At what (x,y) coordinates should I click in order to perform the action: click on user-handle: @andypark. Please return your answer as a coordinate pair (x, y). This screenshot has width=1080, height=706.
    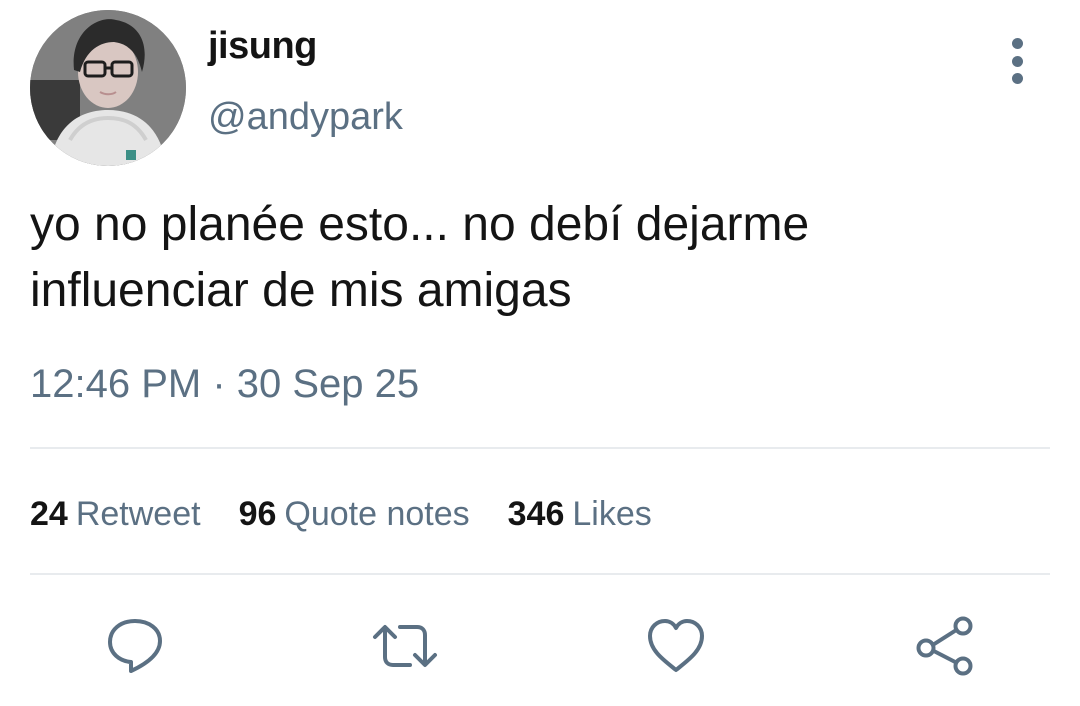
    Looking at the image, I should click on (305, 117).